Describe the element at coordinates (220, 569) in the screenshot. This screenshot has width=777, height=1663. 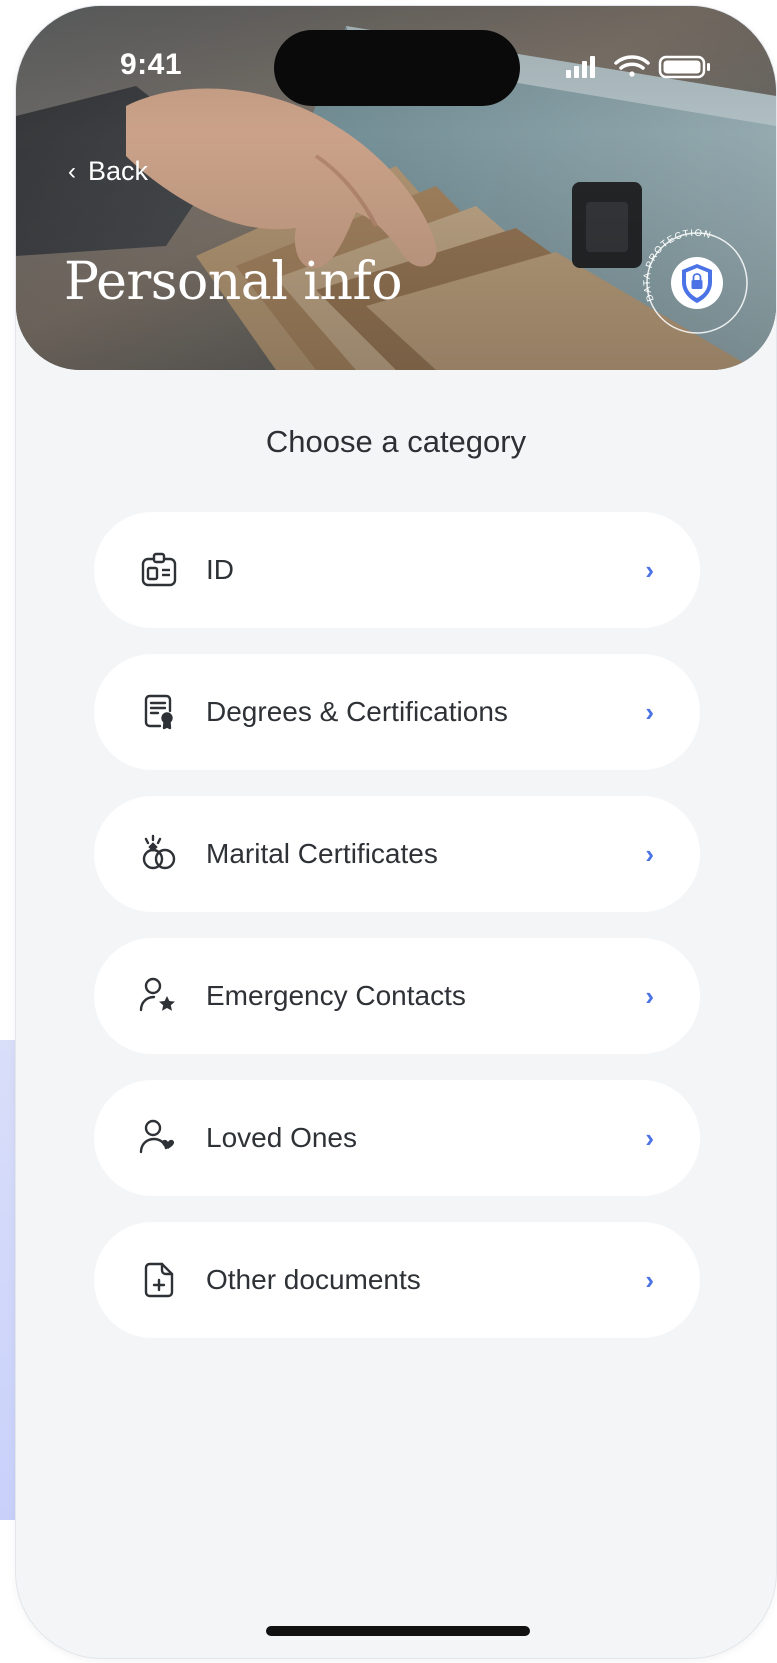
I see `category-label: ID` at that location.